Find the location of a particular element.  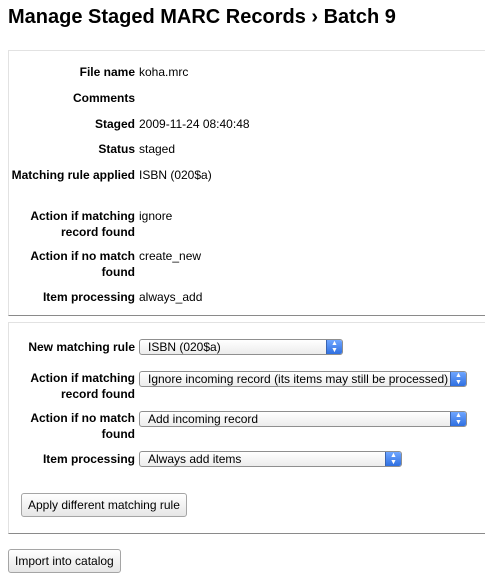

file-name-label: File name is located at coordinates (107, 72).